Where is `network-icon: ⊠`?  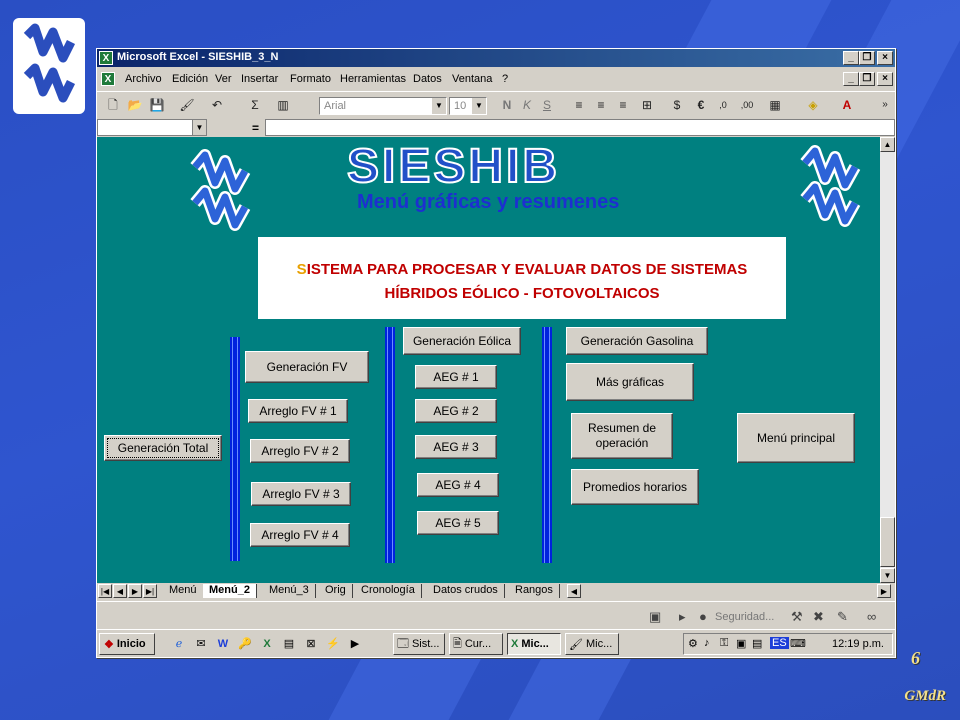
network-icon: ⊠ is located at coordinates (311, 644).